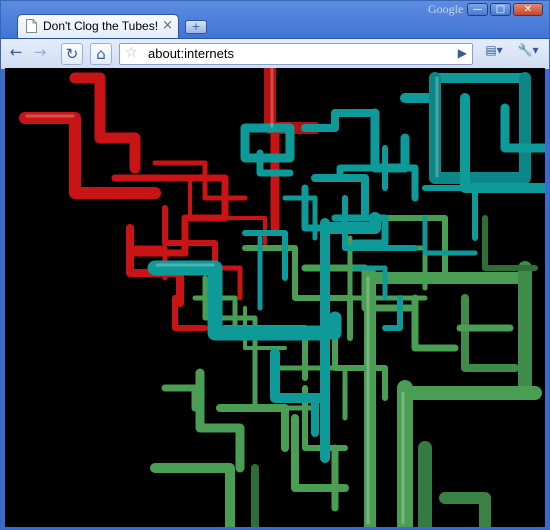 The height and width of the screenshot is (530, 550). I want to click on tab-close-icon: ×, so click(167, 25).